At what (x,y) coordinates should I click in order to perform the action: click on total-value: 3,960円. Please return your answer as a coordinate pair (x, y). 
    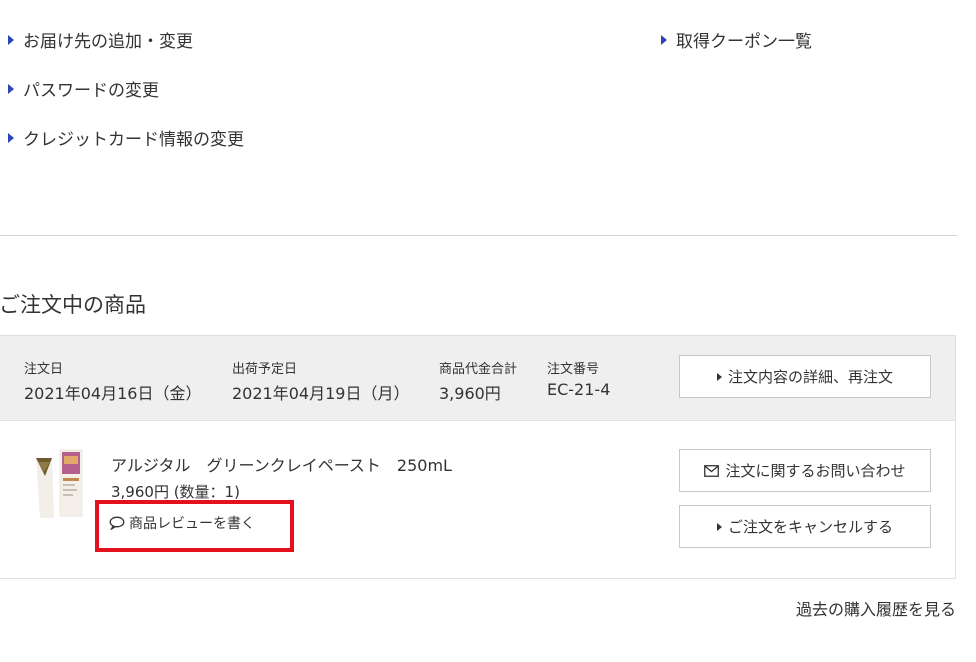
    Looking at the image, I should click on (470, 393).